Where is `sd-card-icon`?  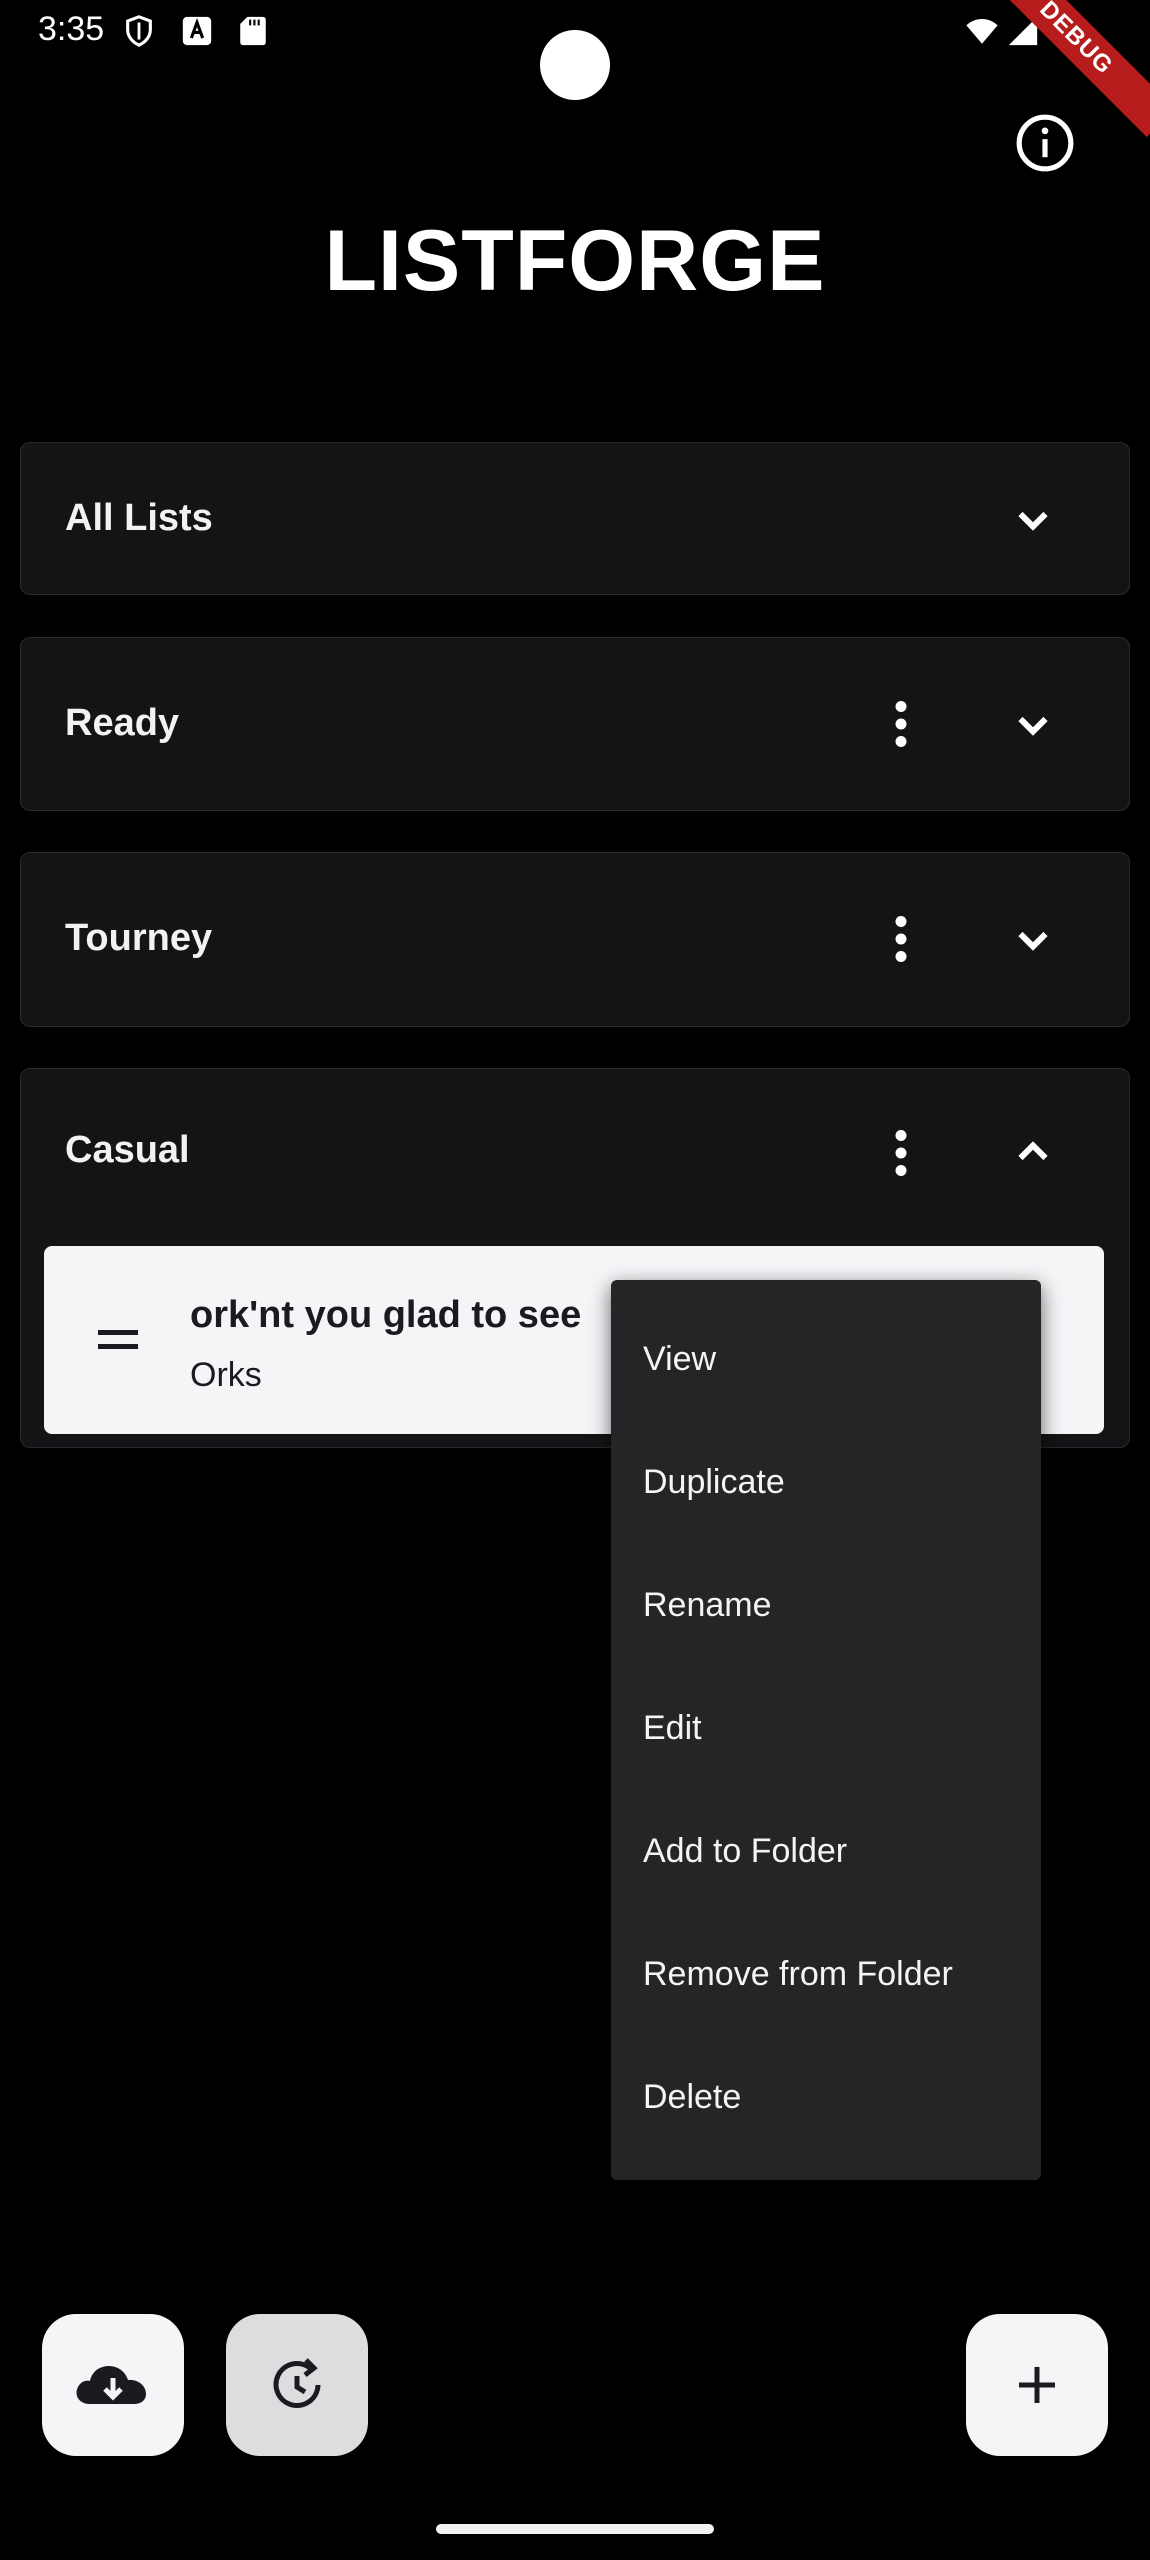
sd-card-icon is located at coordinates (253, 31).